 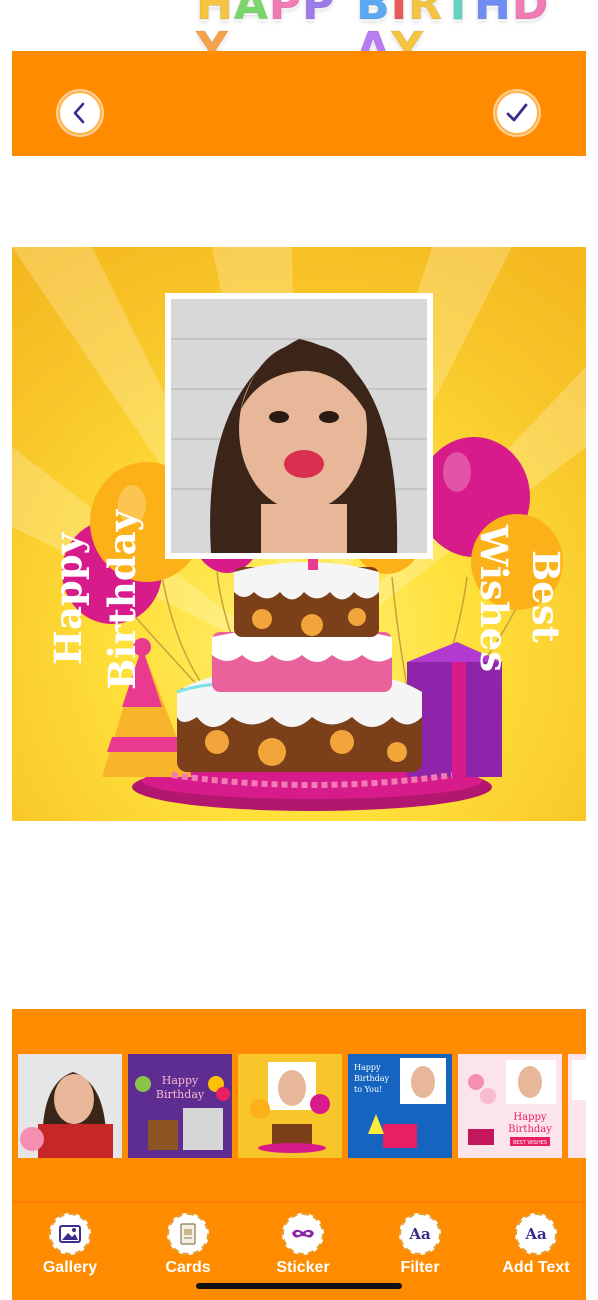 I want to click on logo-letter: A, so click(x=251, y=15).